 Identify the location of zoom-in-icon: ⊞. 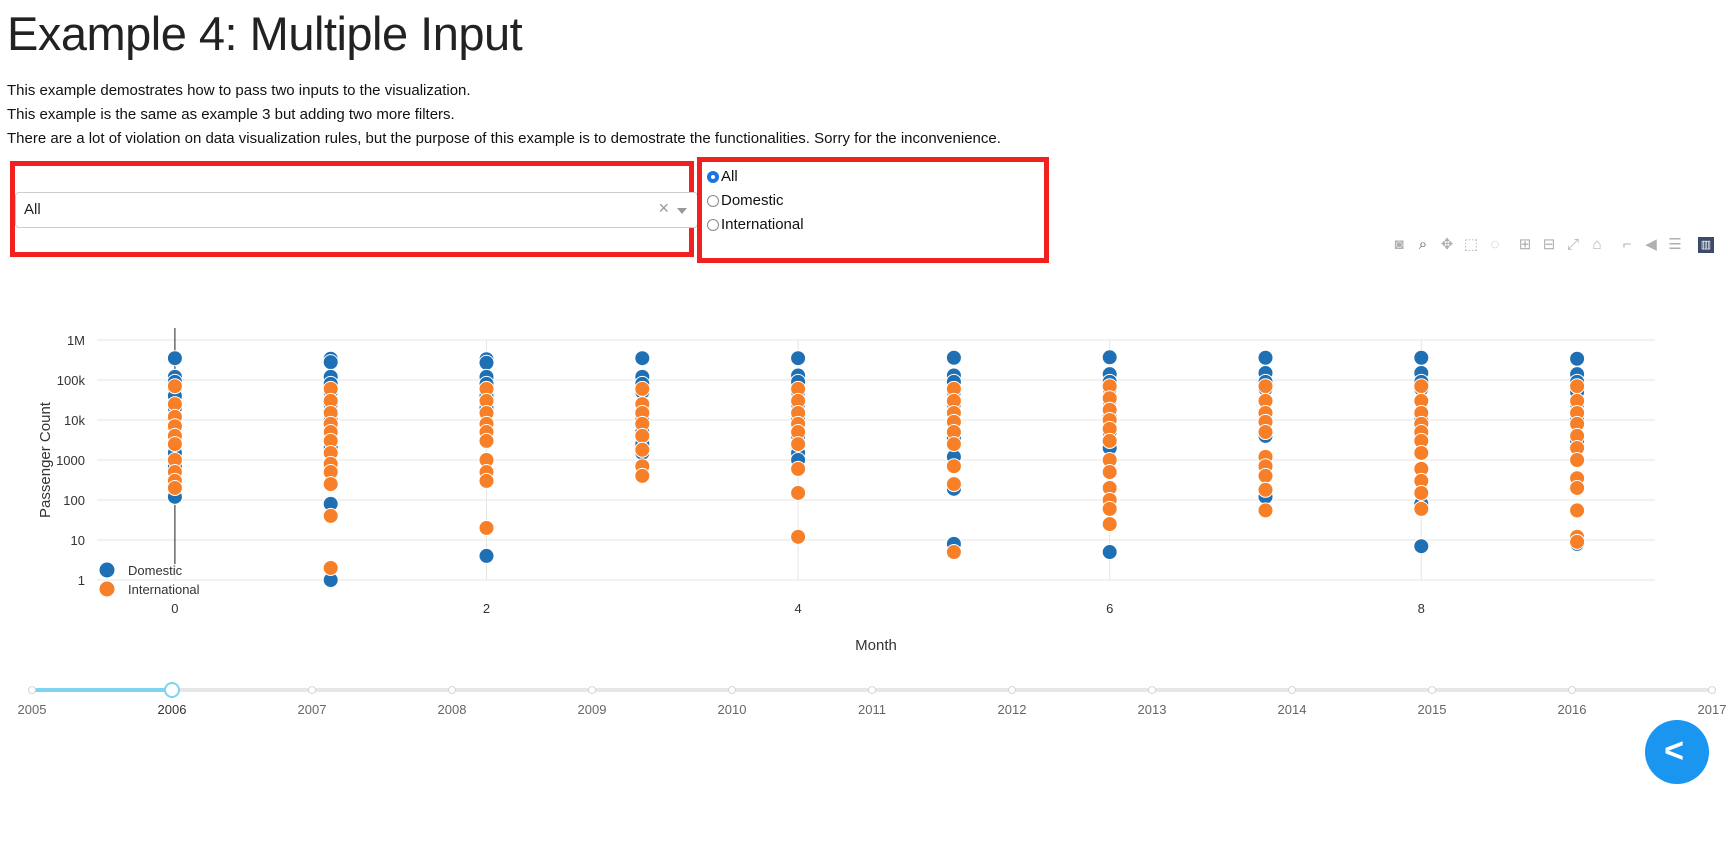
(1525, 245).